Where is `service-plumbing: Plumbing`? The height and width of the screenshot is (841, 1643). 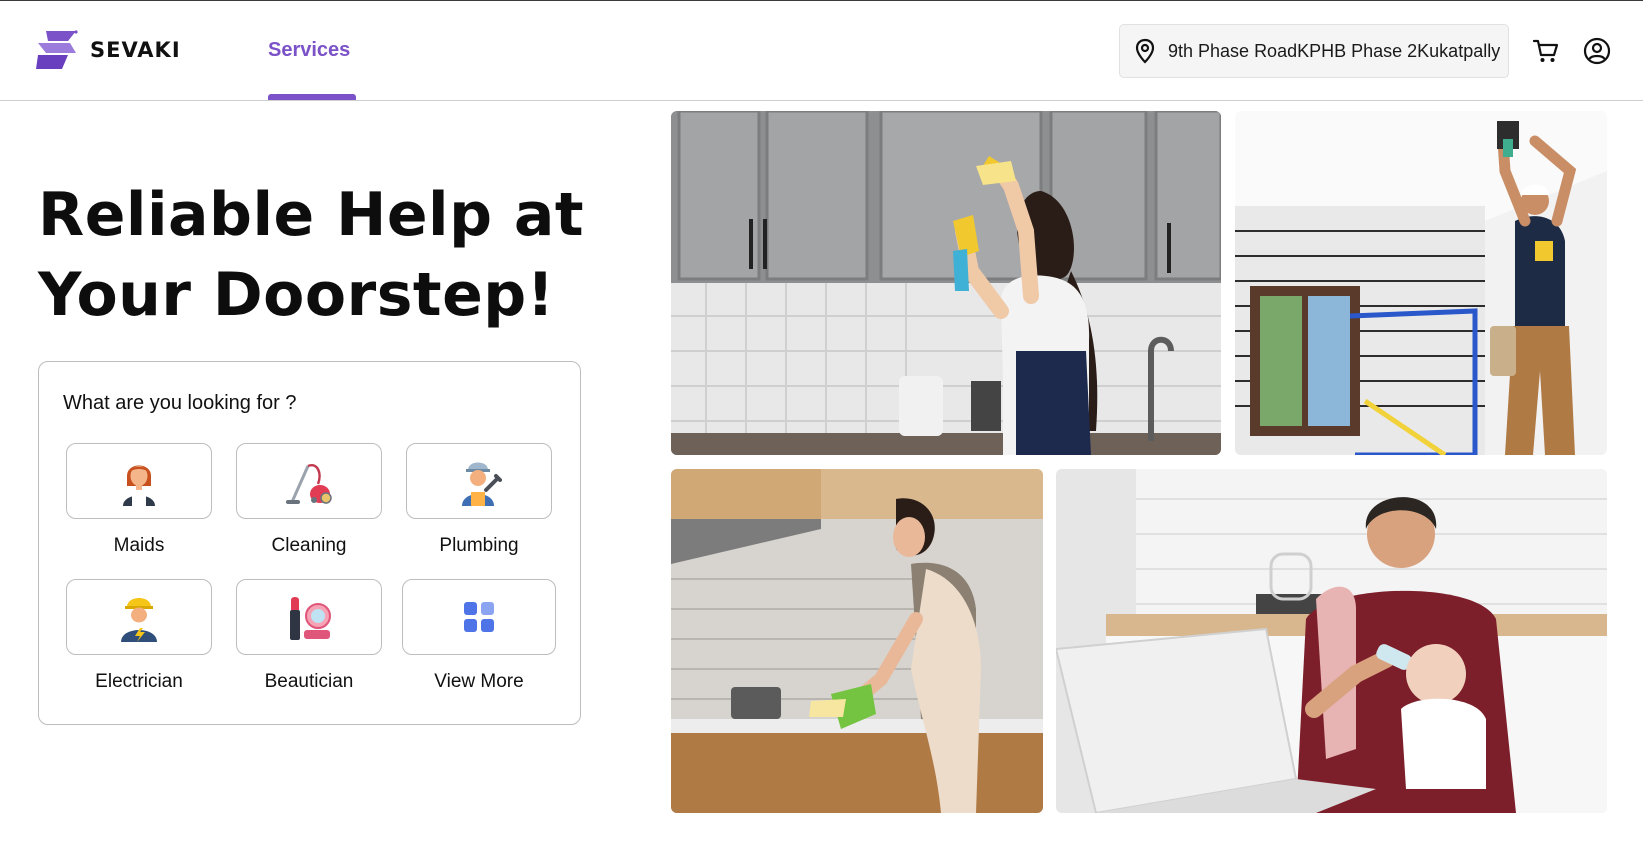 service-plumbing: Plumbing is located at coordinates (479, 500).